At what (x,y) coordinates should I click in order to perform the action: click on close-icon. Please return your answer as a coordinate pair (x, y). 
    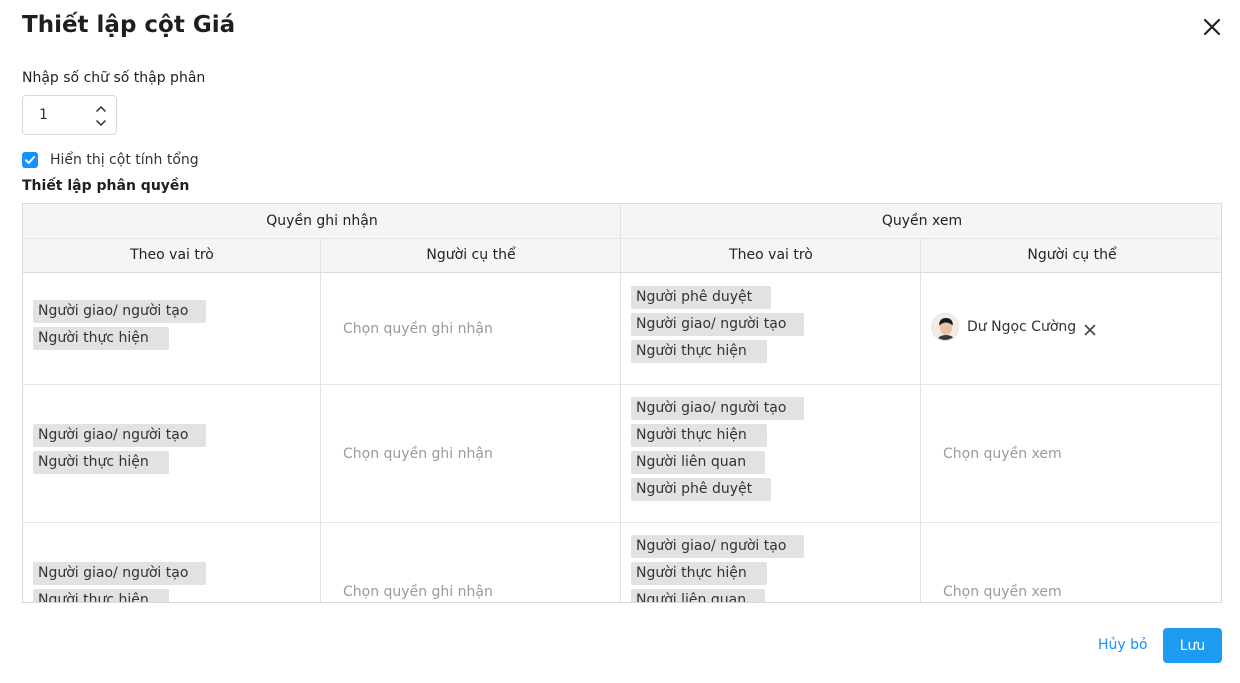
    Looking at the image, I should click on (1212, 27).